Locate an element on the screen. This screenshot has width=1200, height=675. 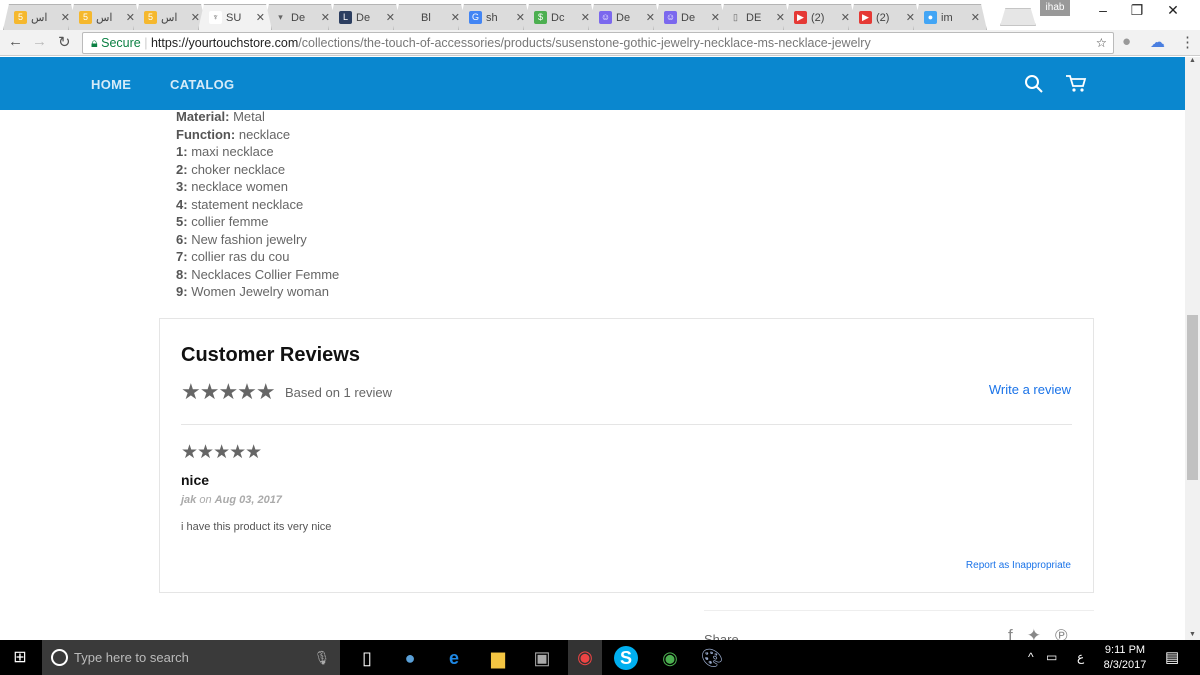
divider is located at coordinates (899, 610).